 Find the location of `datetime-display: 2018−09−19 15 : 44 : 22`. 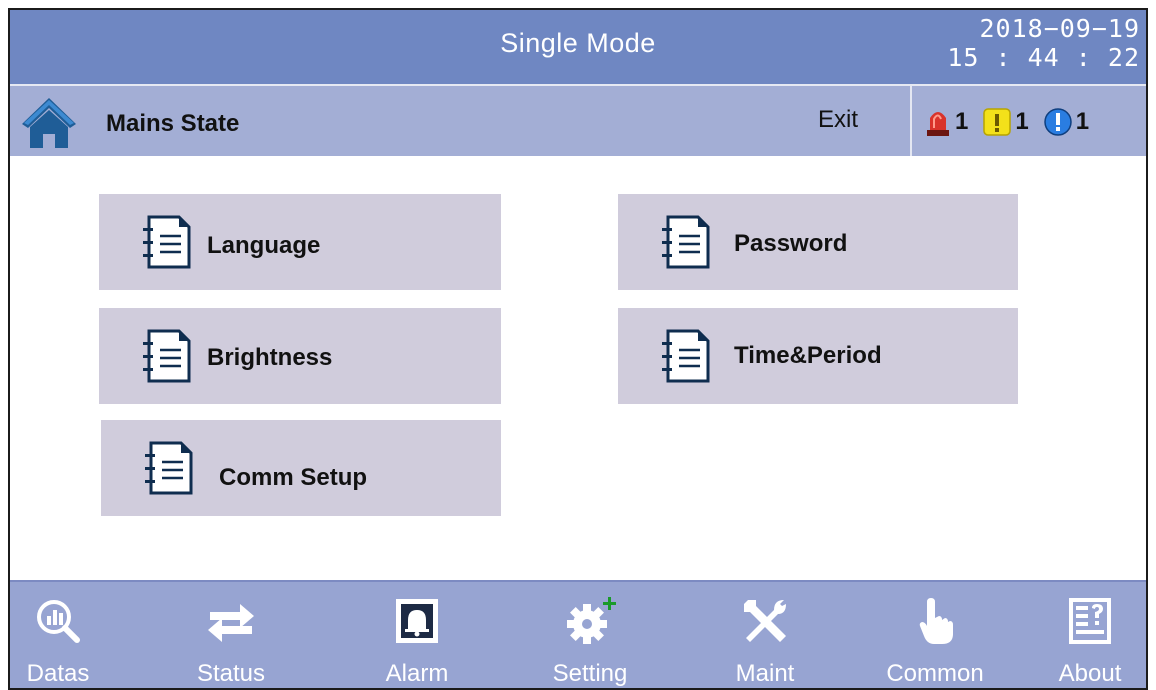

datetime-display: 2018−09−19 15 : 44 : 22 is located at coordinates (1043, 43).